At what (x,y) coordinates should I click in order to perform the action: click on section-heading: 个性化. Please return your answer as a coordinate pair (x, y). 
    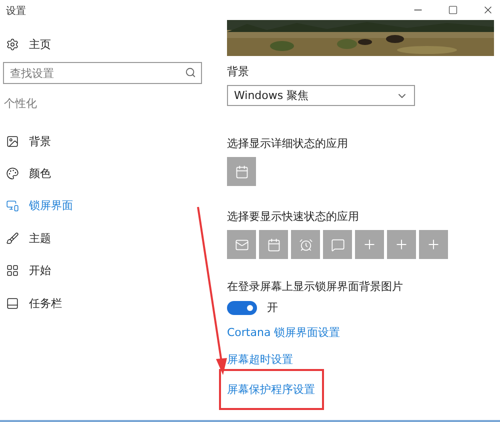
    Looking at the image, I should click on (20, 104).